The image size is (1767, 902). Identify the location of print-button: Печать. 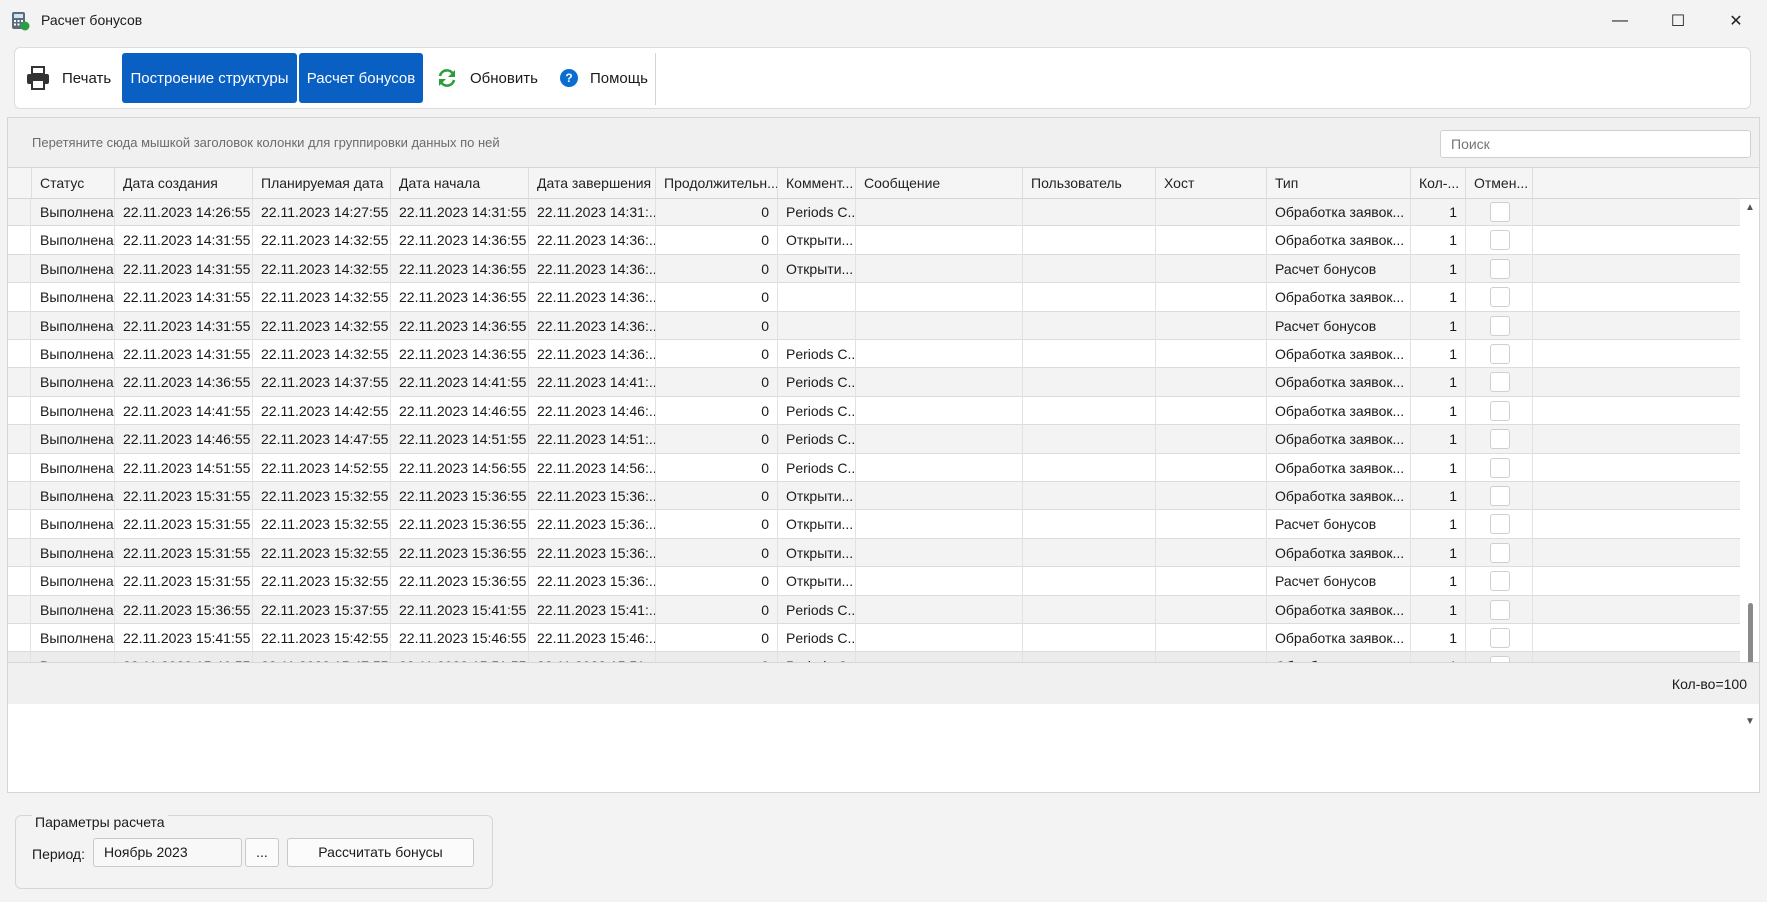
(75, 78).